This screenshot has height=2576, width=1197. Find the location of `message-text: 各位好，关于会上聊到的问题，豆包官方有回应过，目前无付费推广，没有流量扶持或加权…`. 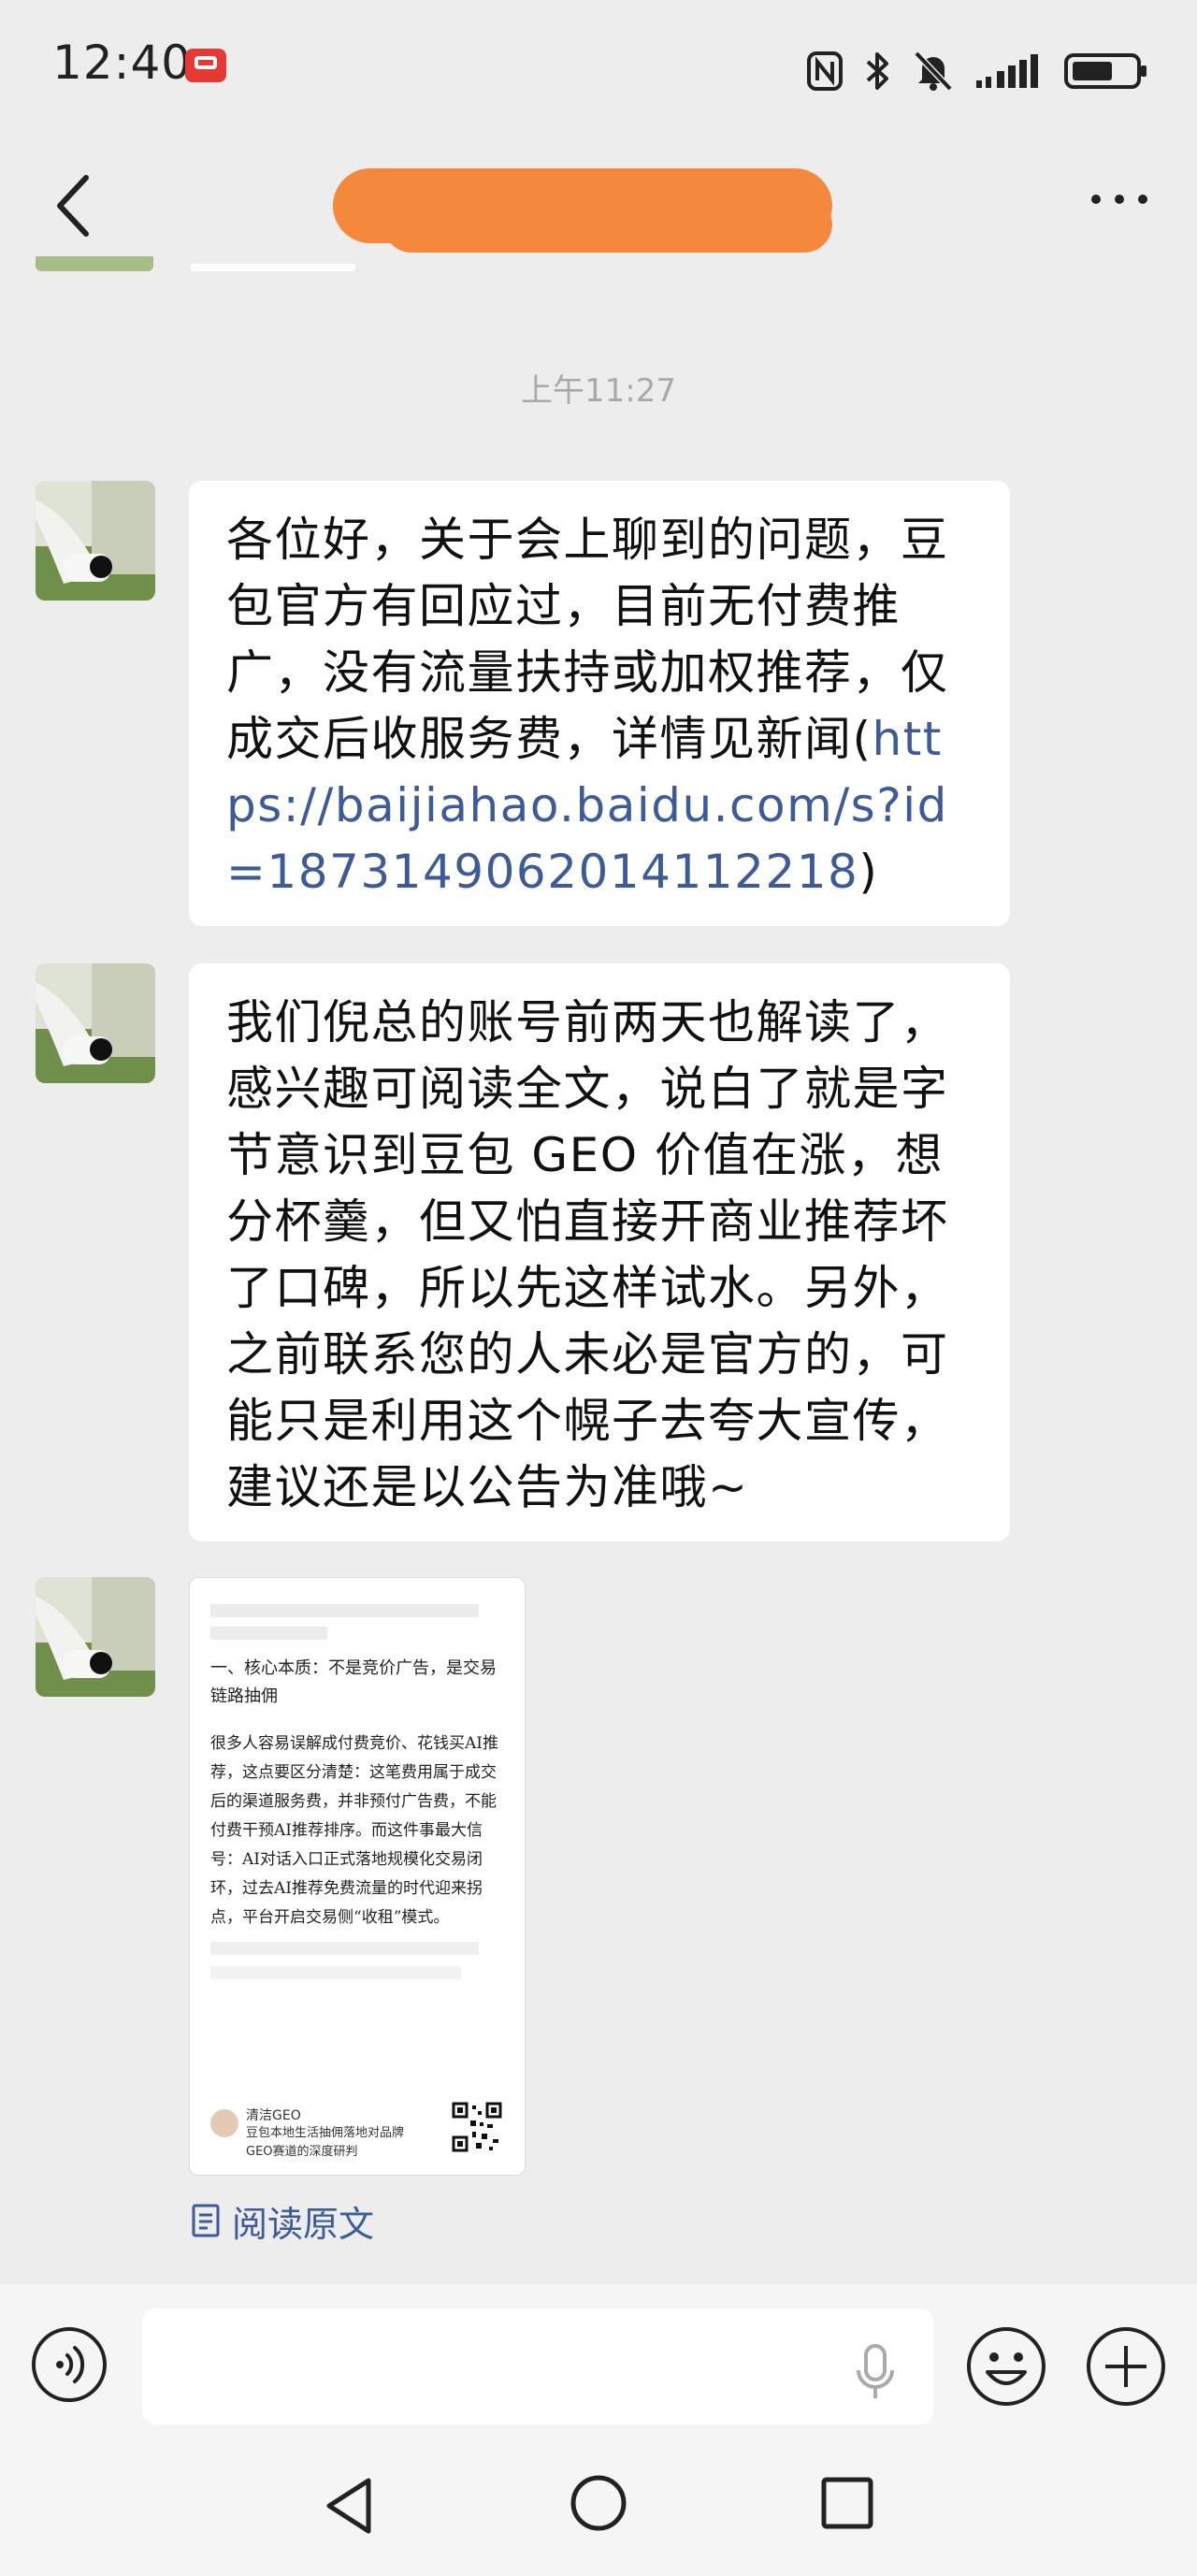

message-text: 各位好，关于会上聊到的问题，豆包官方有回应过，目前无付费推广，没有流量扶持或加权… is located at coordinates (587, 640).